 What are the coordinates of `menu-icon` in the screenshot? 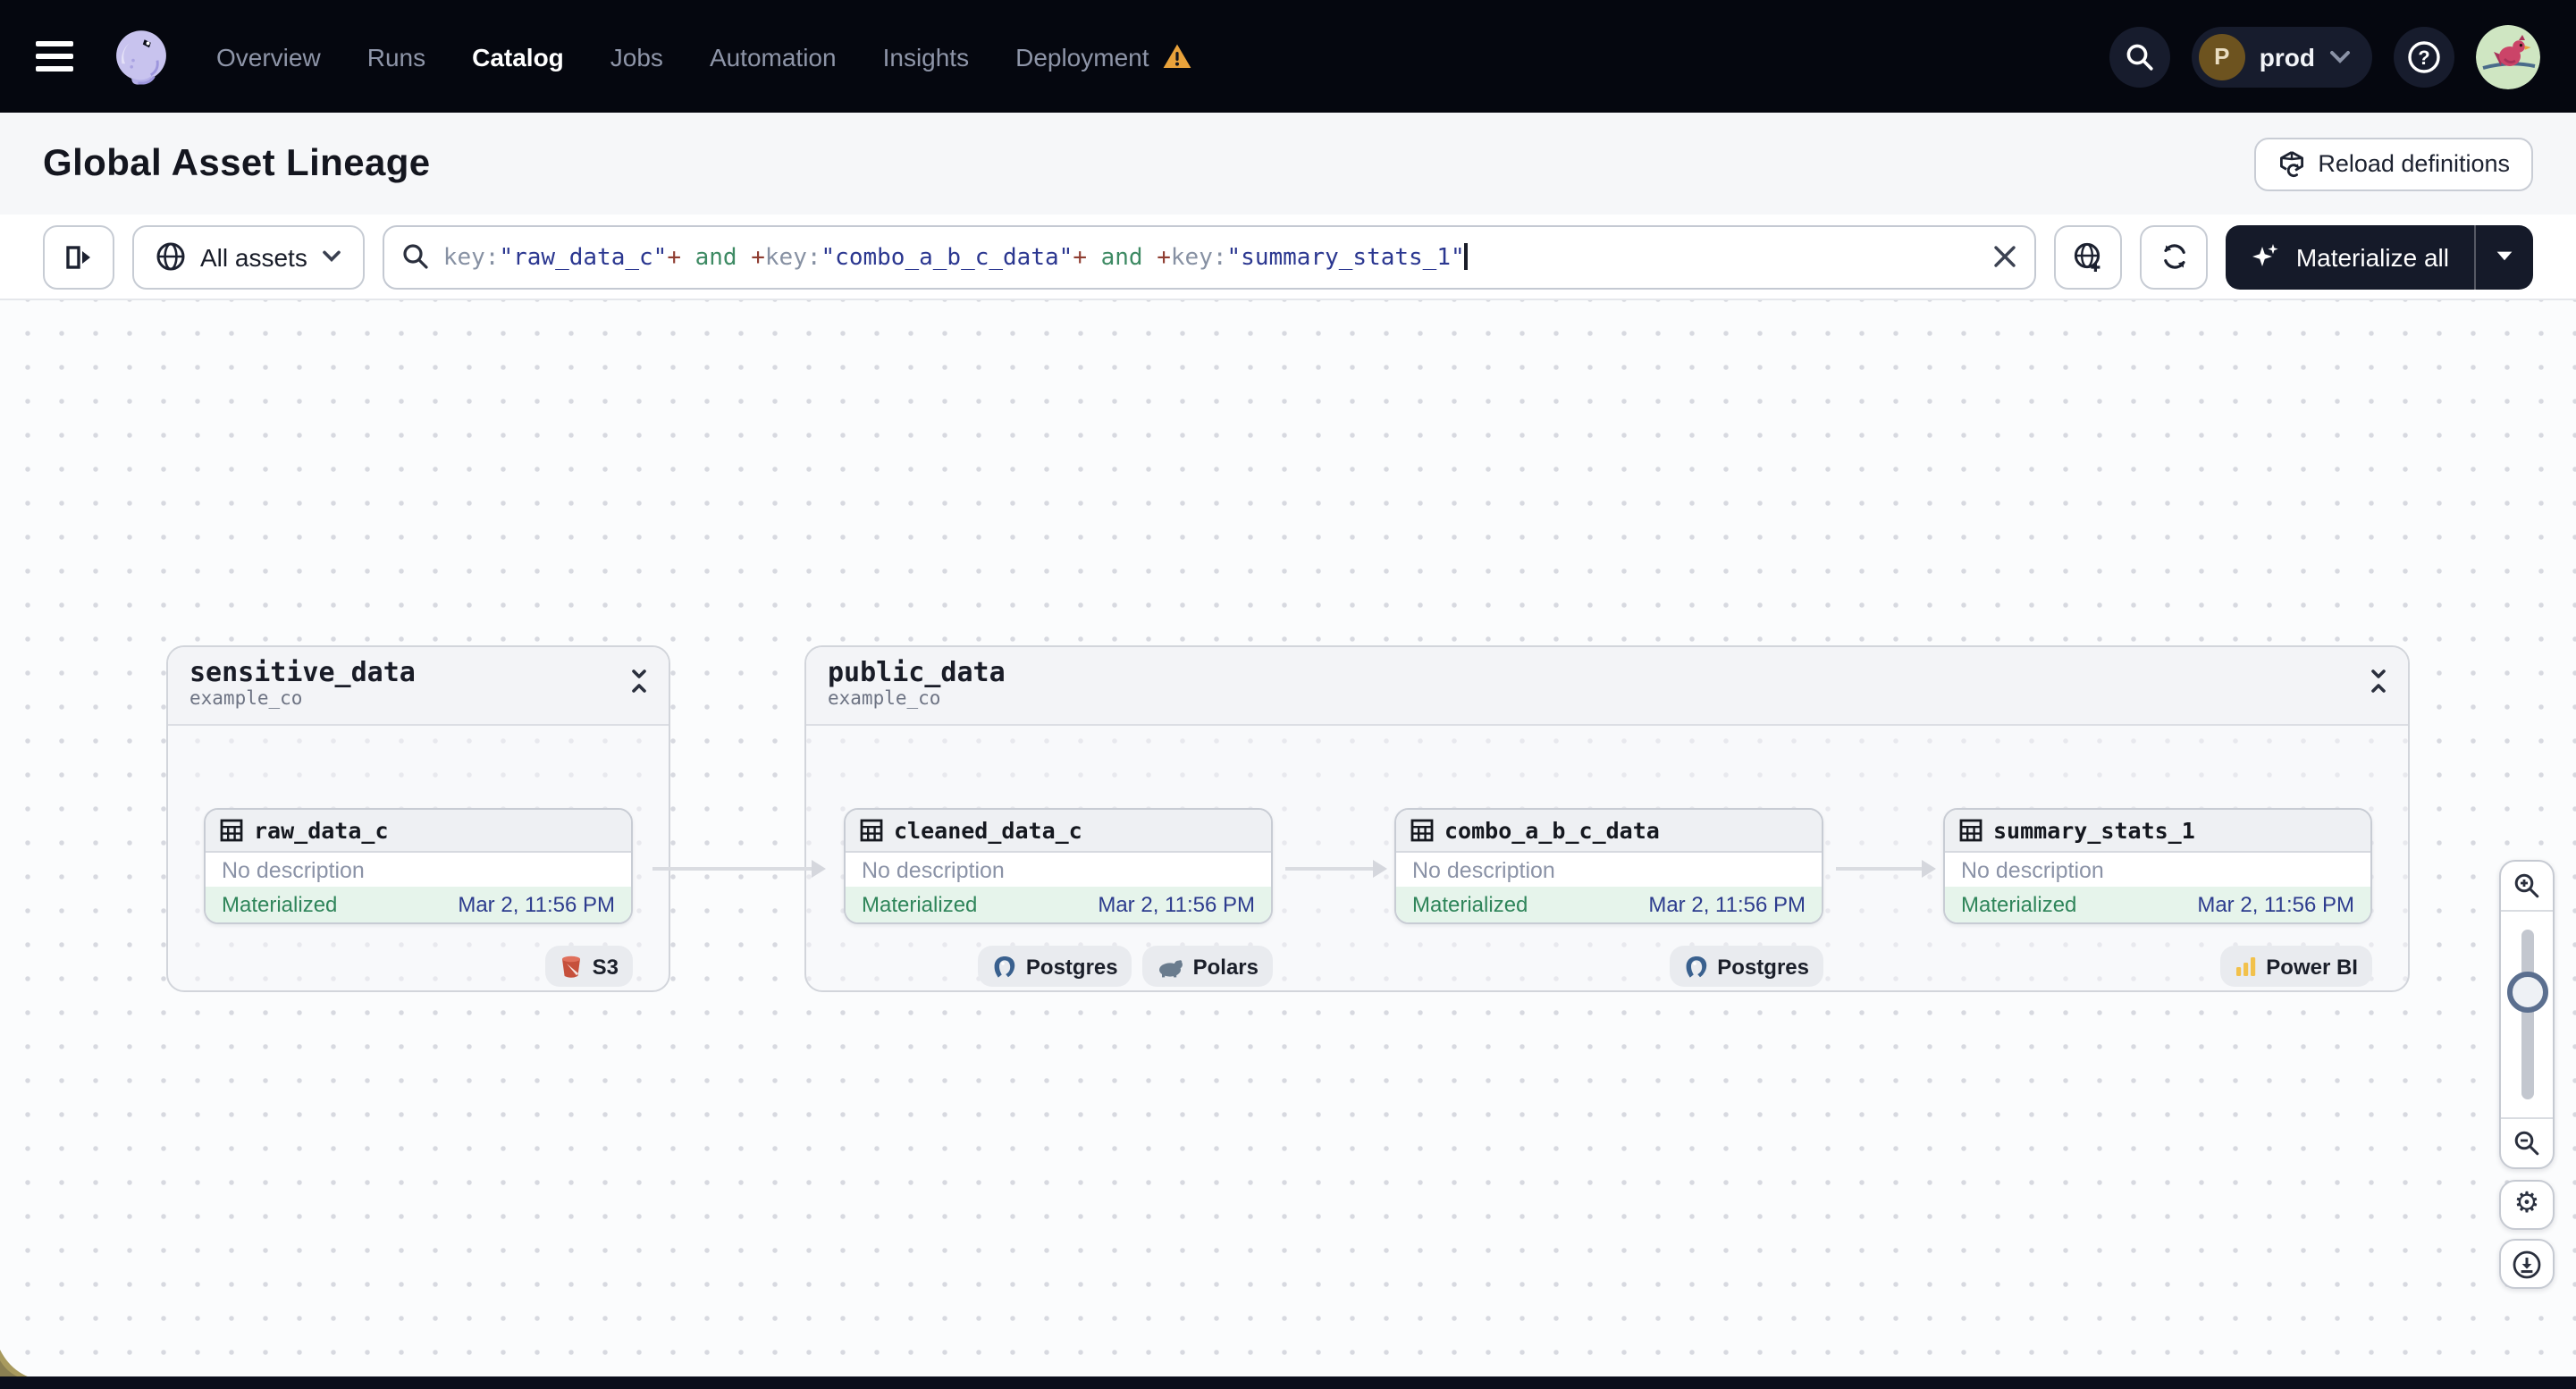 It's located at (55, 56).